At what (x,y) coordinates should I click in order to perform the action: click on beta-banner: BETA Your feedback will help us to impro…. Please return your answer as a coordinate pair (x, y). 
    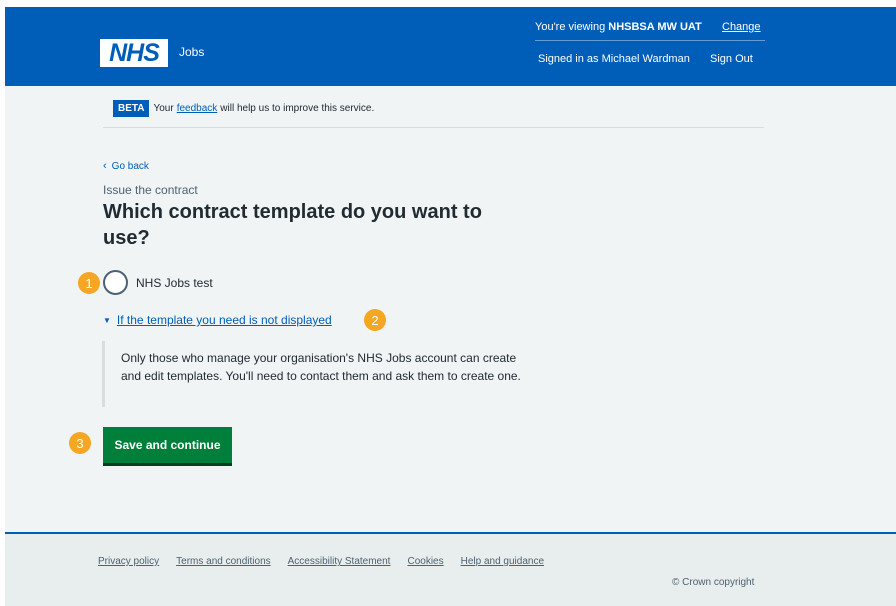
    Looking at the image, I should click on (243, 108).